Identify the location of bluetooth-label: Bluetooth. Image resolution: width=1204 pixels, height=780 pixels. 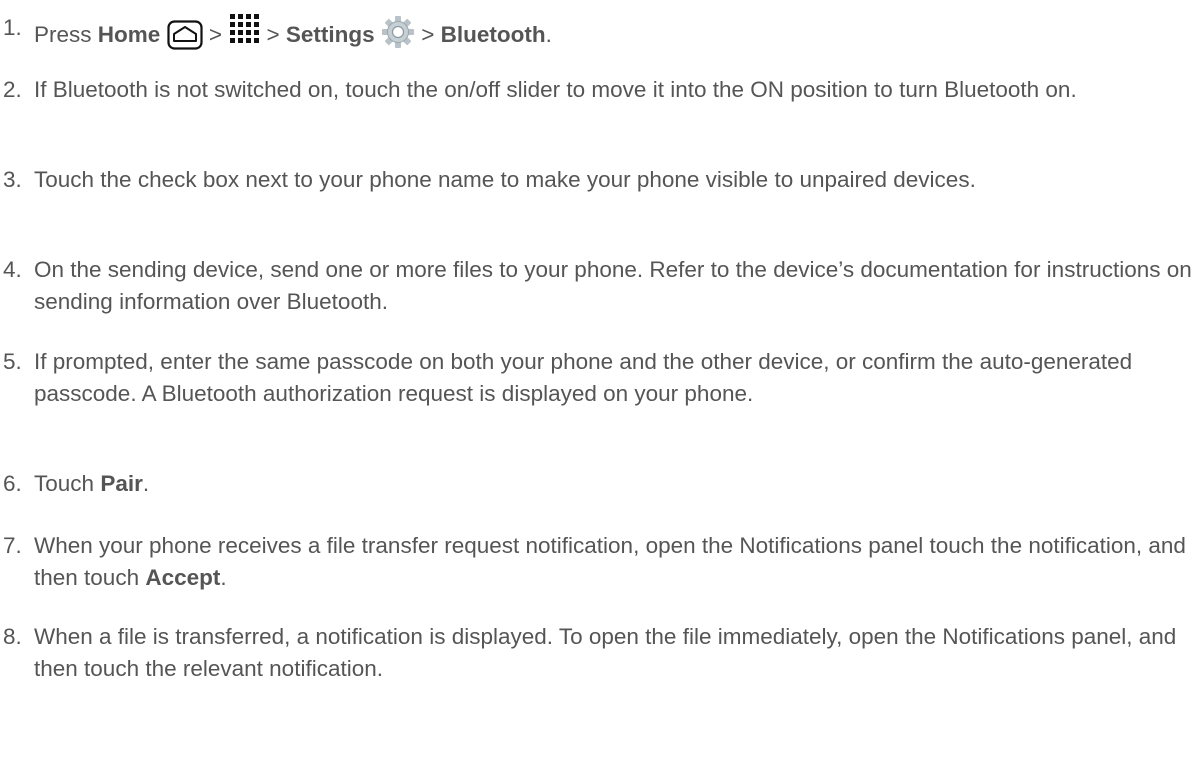
(493, 34).